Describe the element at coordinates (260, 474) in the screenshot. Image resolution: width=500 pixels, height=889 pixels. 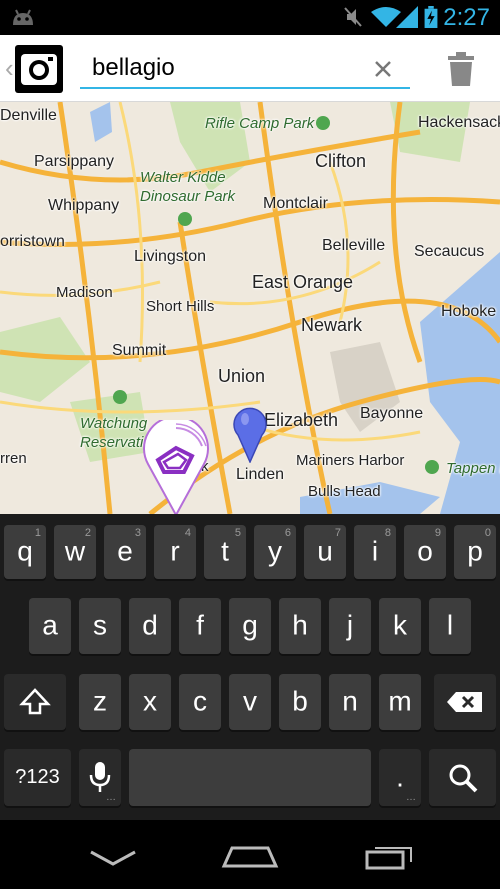
I see `map-label: Linden` at that location.